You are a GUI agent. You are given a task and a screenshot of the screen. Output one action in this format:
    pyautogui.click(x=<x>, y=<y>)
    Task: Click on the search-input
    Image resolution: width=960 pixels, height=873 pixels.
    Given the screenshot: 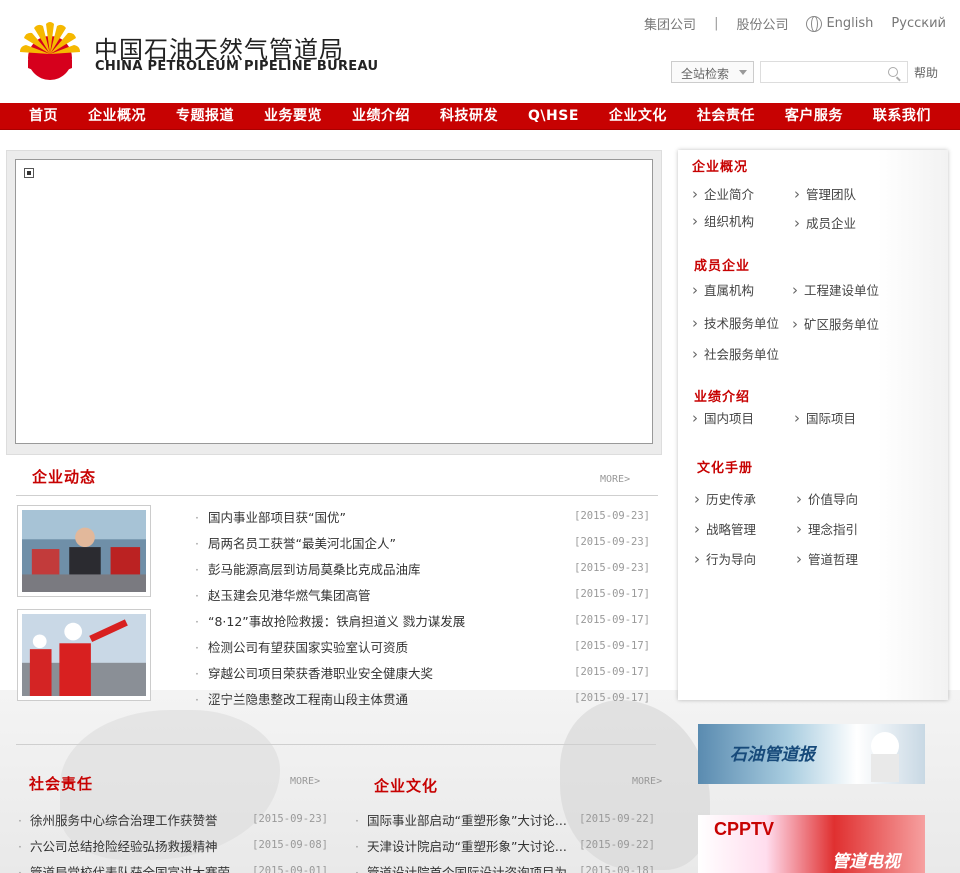 What is the action you would take?
    pyautogui.click(x=834, y=72)
    